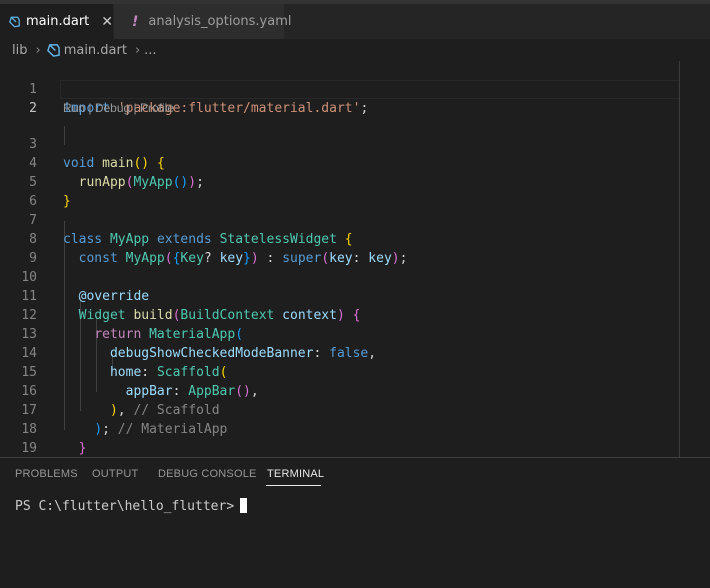  Describe the element at coordinates (340, 143) in the screenshot. I see `code-line: 3 void main() {` at that location.